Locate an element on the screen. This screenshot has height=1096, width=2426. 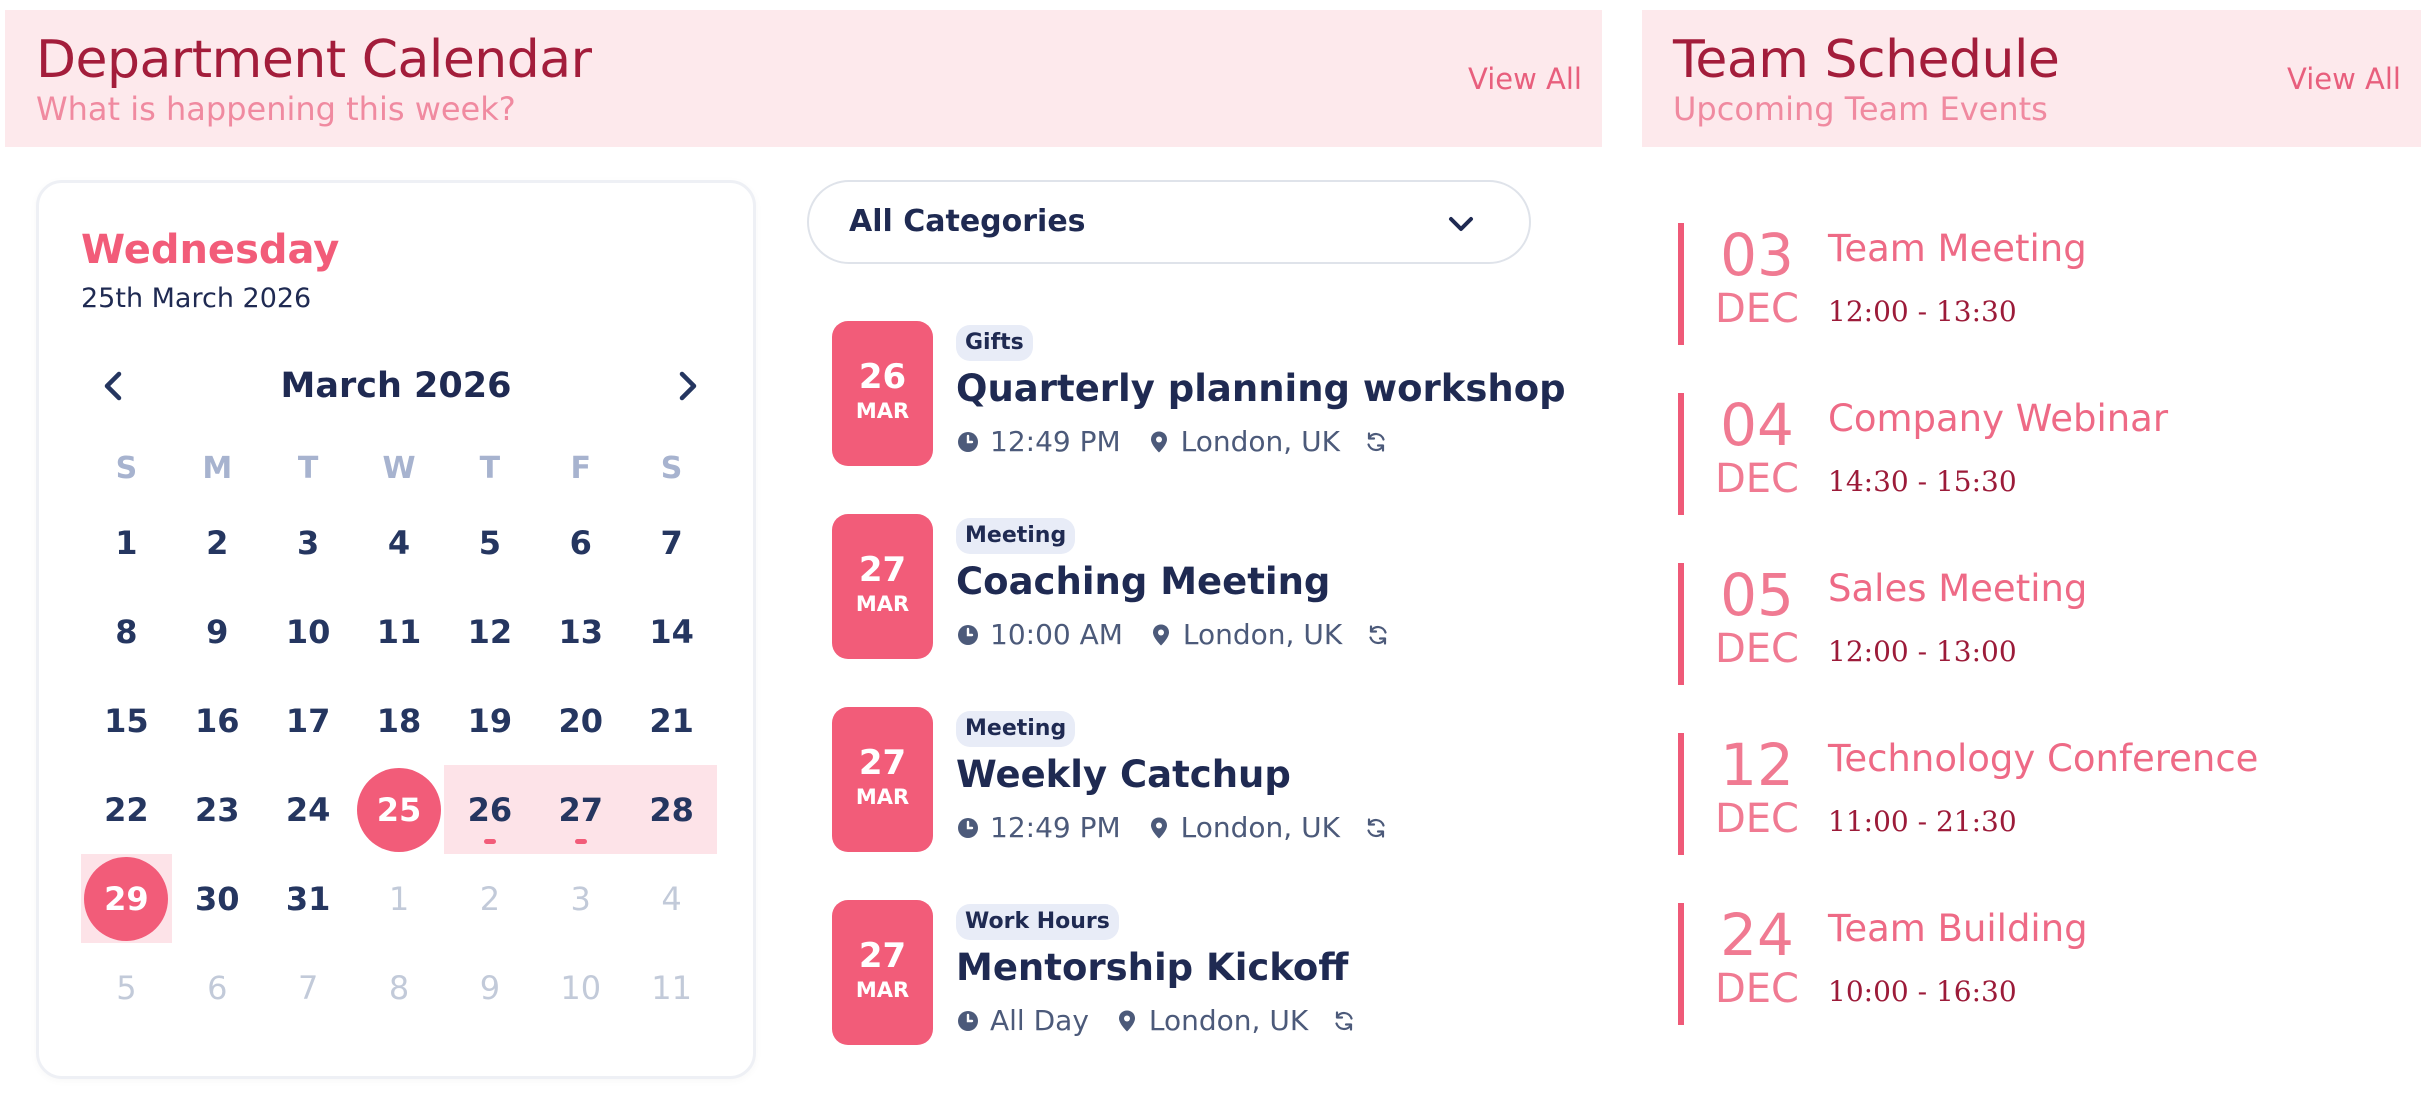
calendar-day-next-month: 7 is located at coordinates (308, 987).